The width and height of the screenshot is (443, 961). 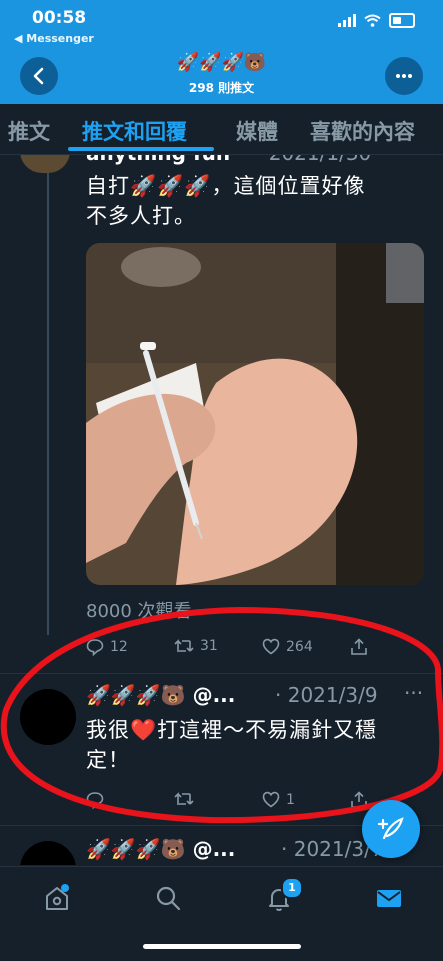 What do you see at coordinates (290, 799) in the screenshot?
I see `like-count: 1` at bounding box center [290, 799].